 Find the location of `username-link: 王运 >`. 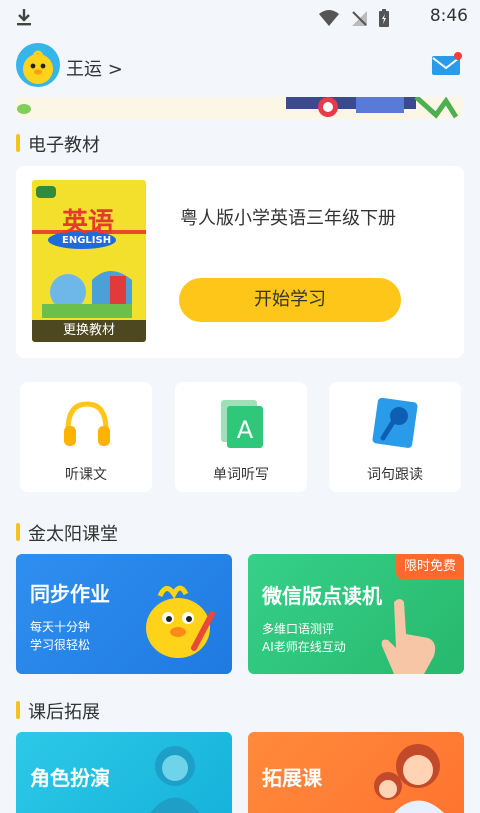

username-link: 王运 > is located at coordinates (94, 68).